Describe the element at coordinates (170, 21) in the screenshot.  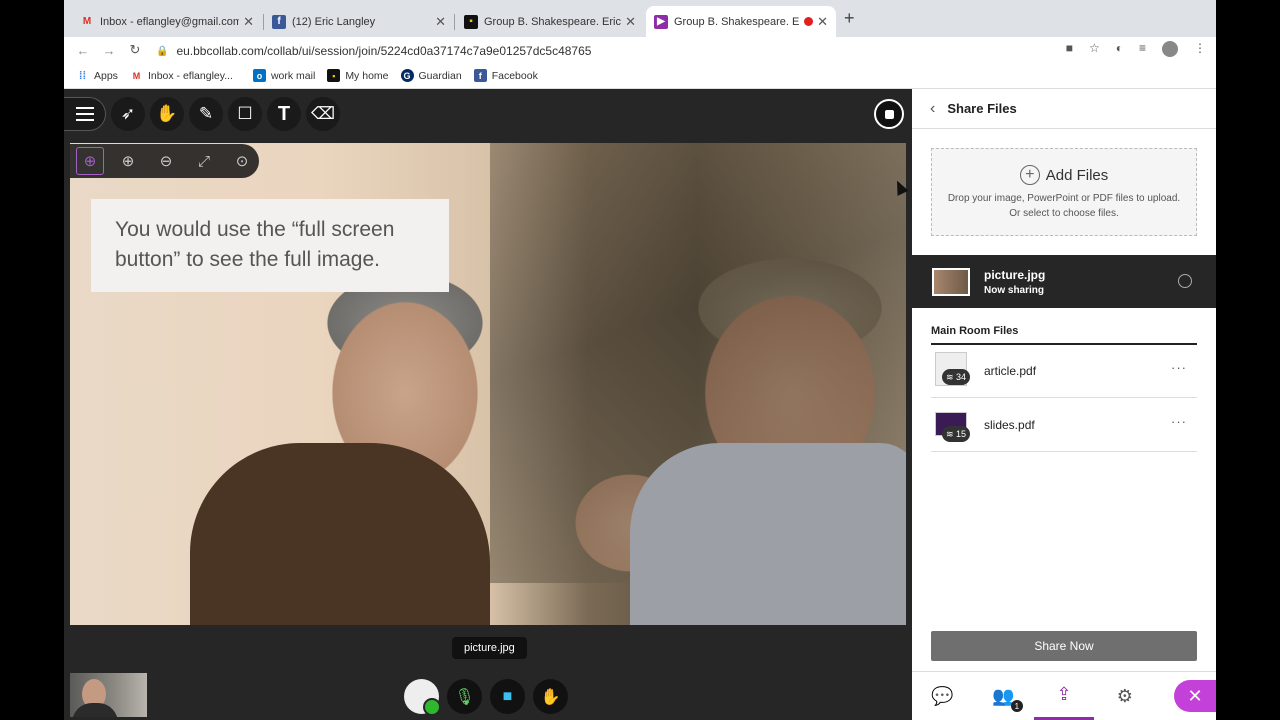
I see `tab-title: Inbox - eflangley@gmail.com -` at that location.